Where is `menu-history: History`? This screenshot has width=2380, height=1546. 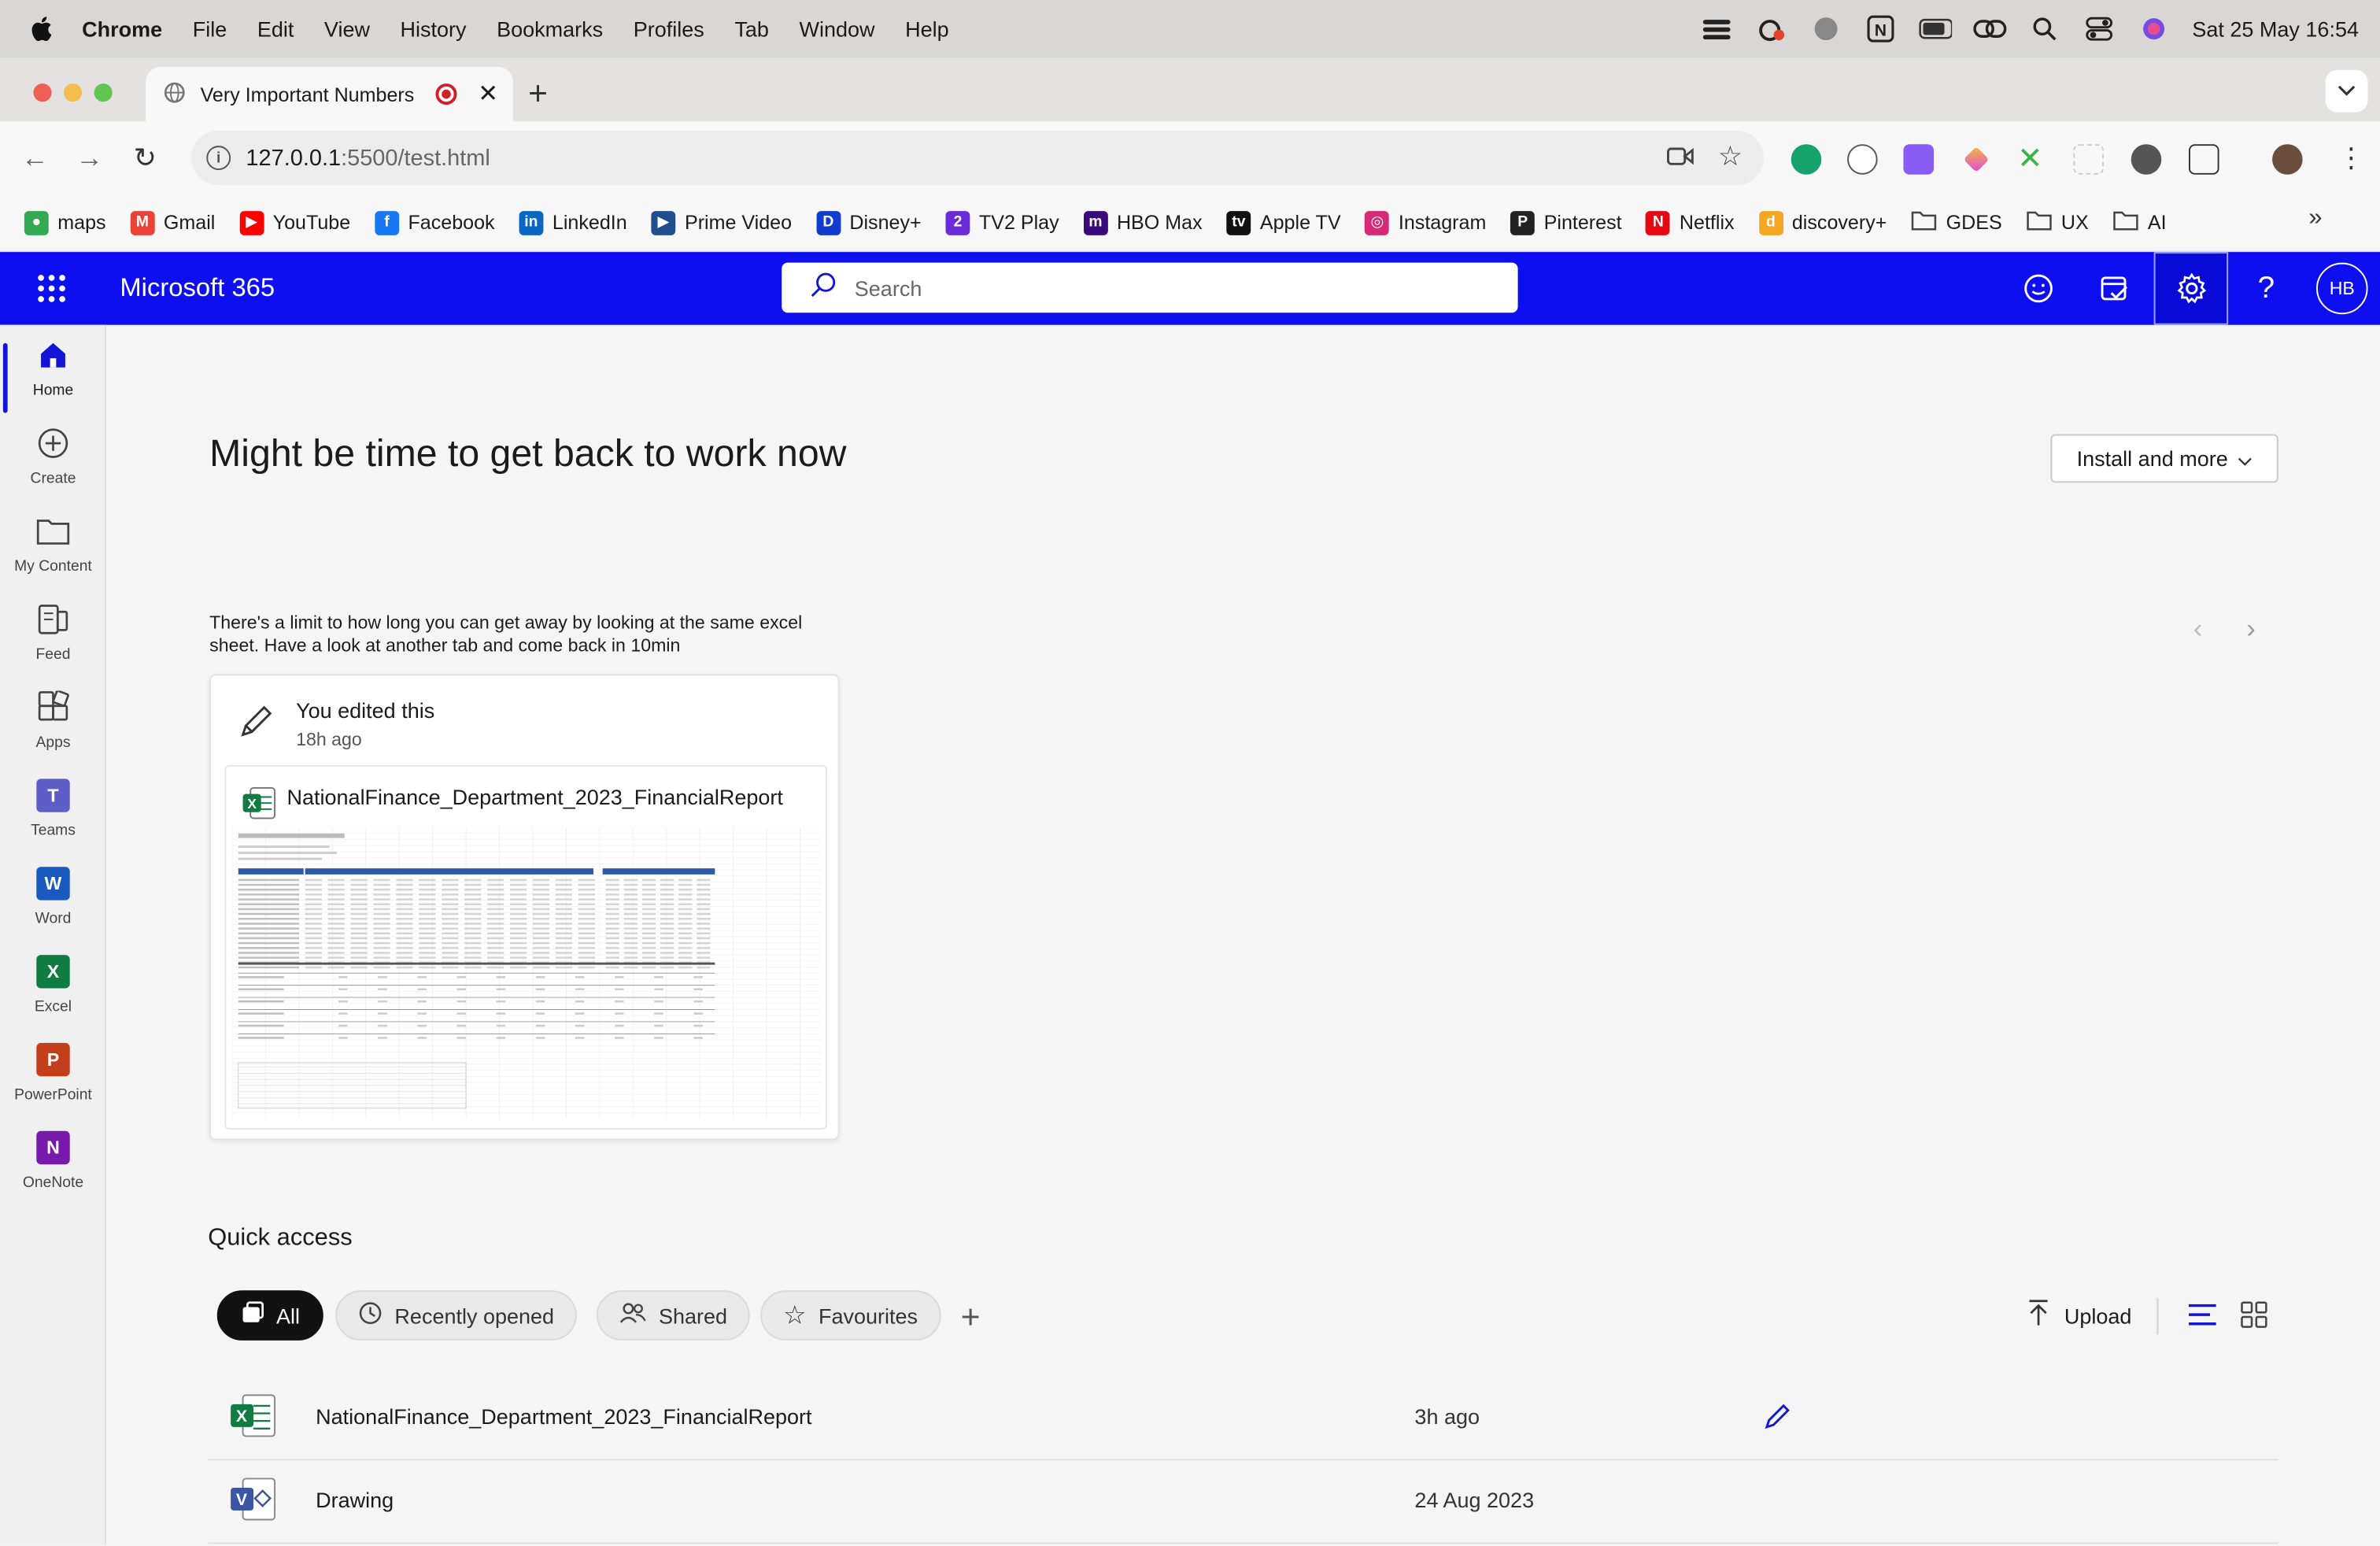 menu-history: History is located at coordinates (434, 29).